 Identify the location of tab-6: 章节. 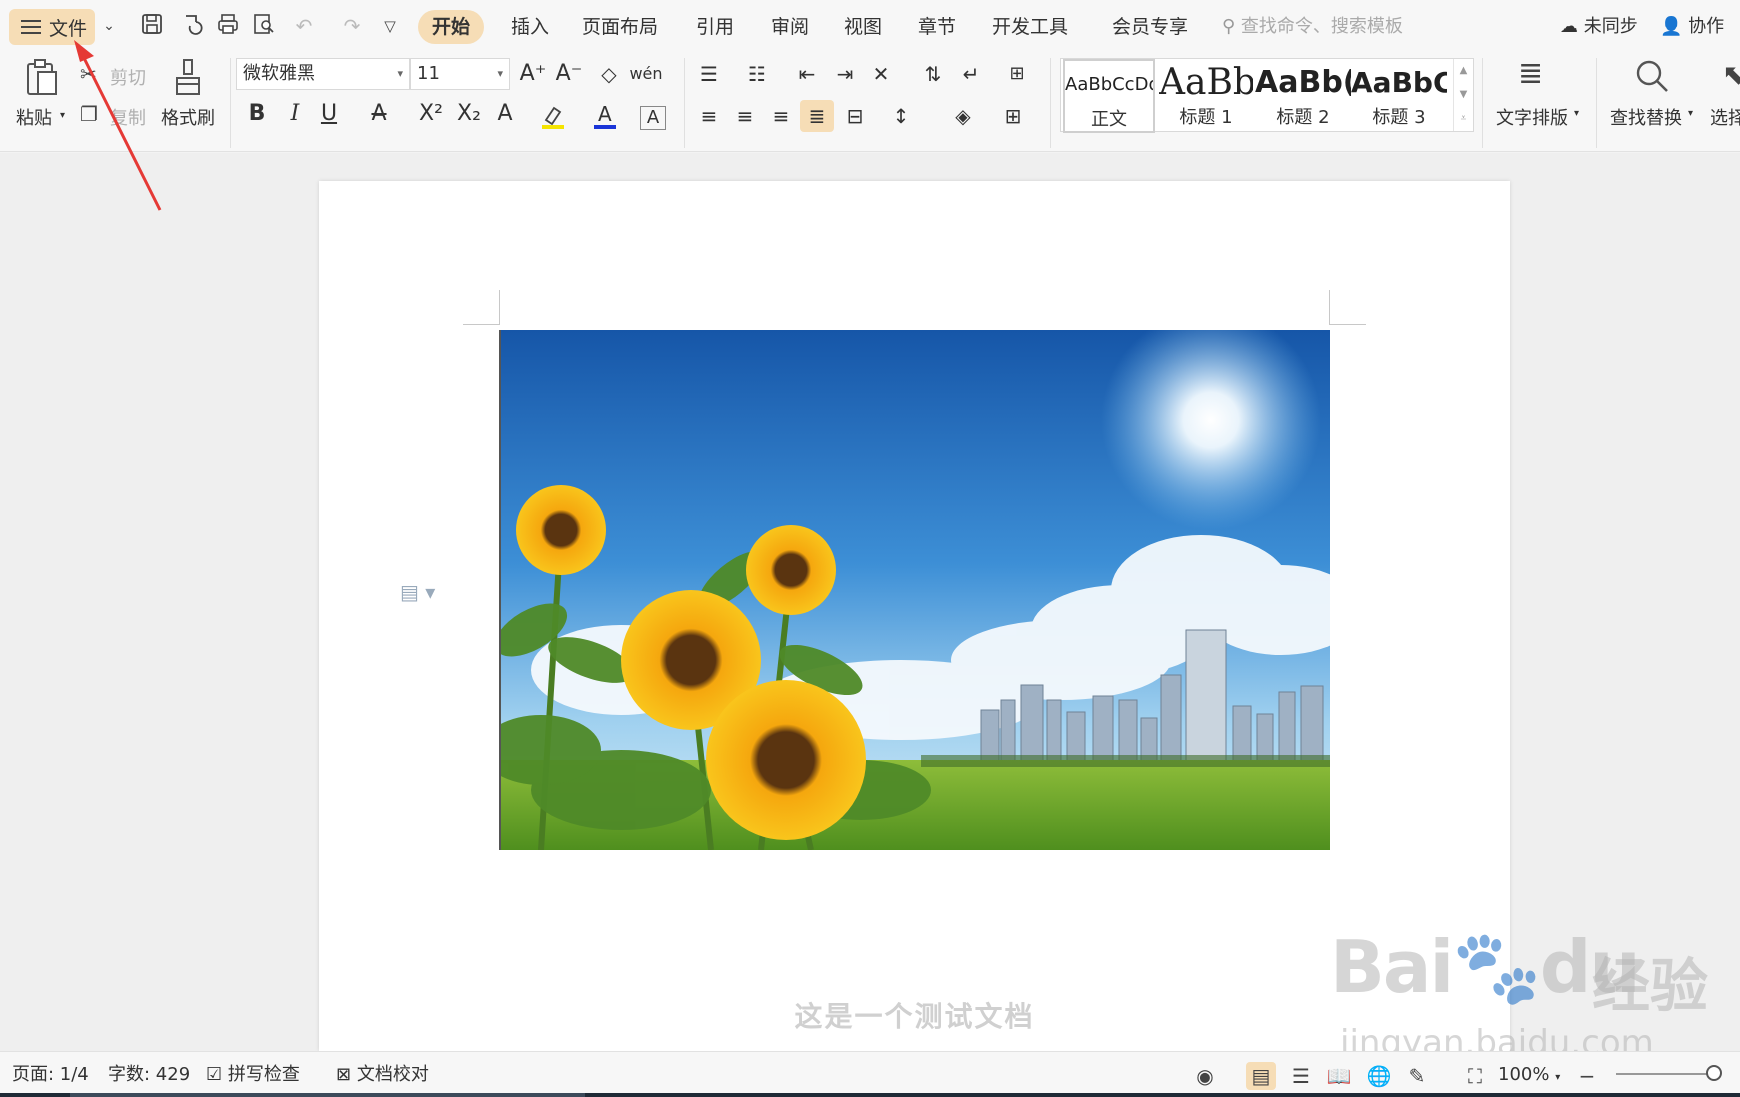
(937, 27).